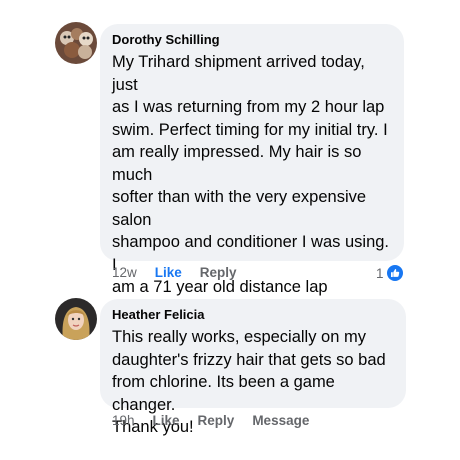  What do you see at coordinates (380, 273) in the screenshot?
I see `reaction-count: 1` at bounding box center [380, 273].